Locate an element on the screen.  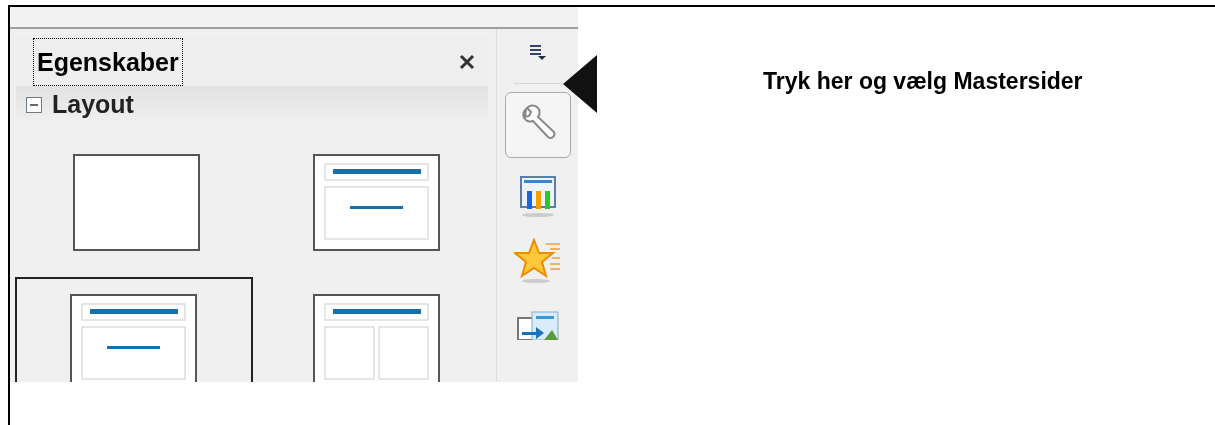
layout-option is located at coordinates (133, 329).